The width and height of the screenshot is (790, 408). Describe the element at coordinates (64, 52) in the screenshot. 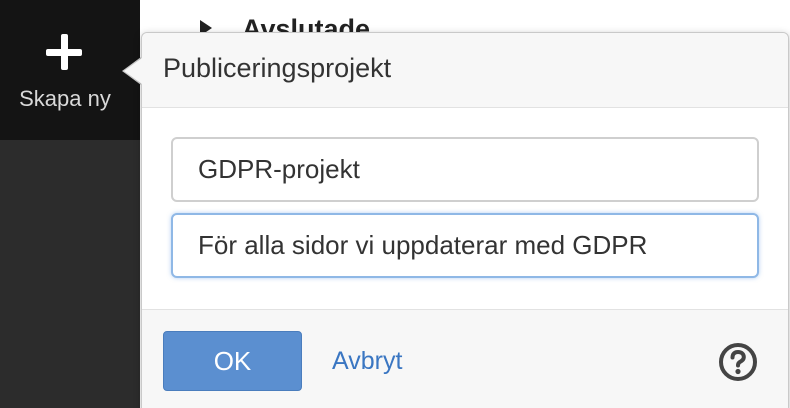

I see `plus-icon` at that location.